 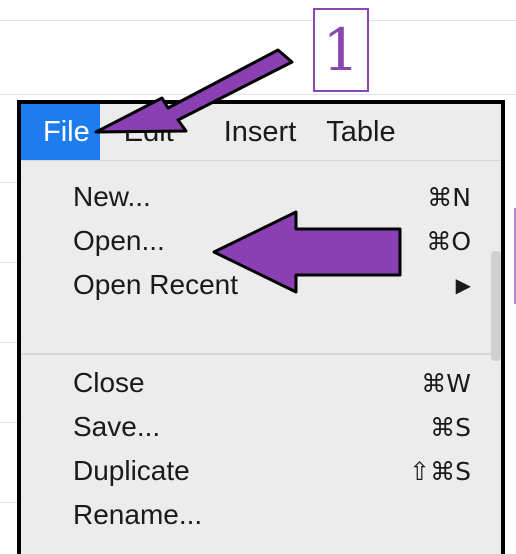 What do you see at coordinates (194, 91) in the screenshot?
I see `arrow-to-file-menu-icon` at bounding box center [194, 91].